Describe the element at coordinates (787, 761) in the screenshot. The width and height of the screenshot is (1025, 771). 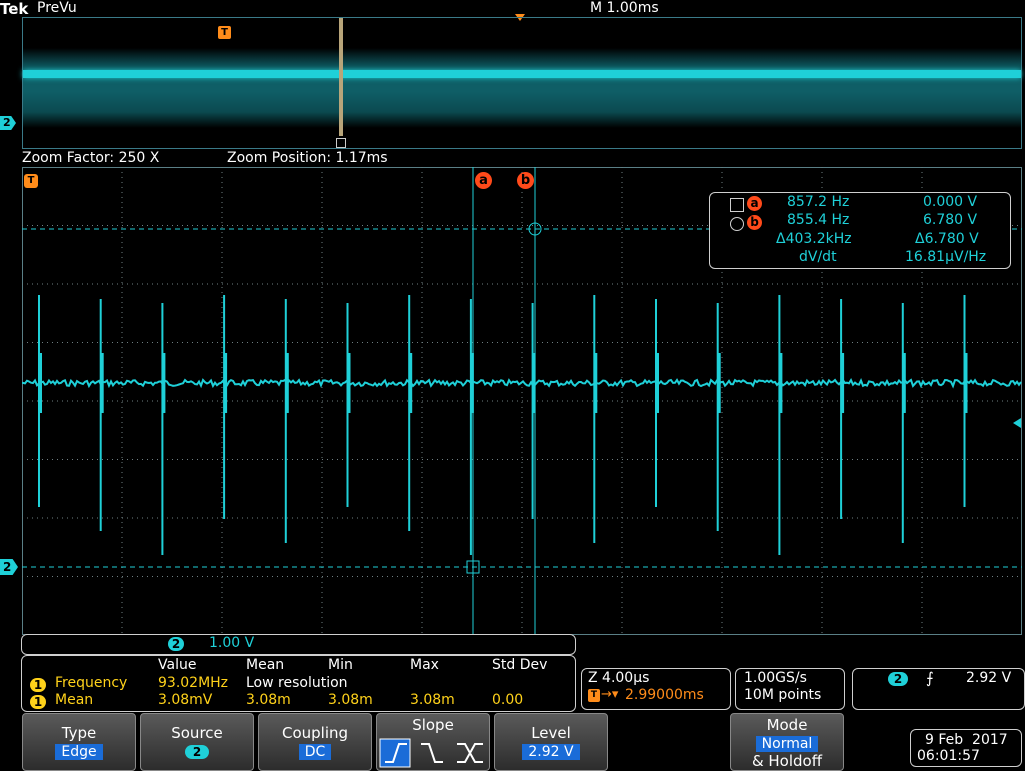
I see `mode-sub: & Holdoff` at that location.